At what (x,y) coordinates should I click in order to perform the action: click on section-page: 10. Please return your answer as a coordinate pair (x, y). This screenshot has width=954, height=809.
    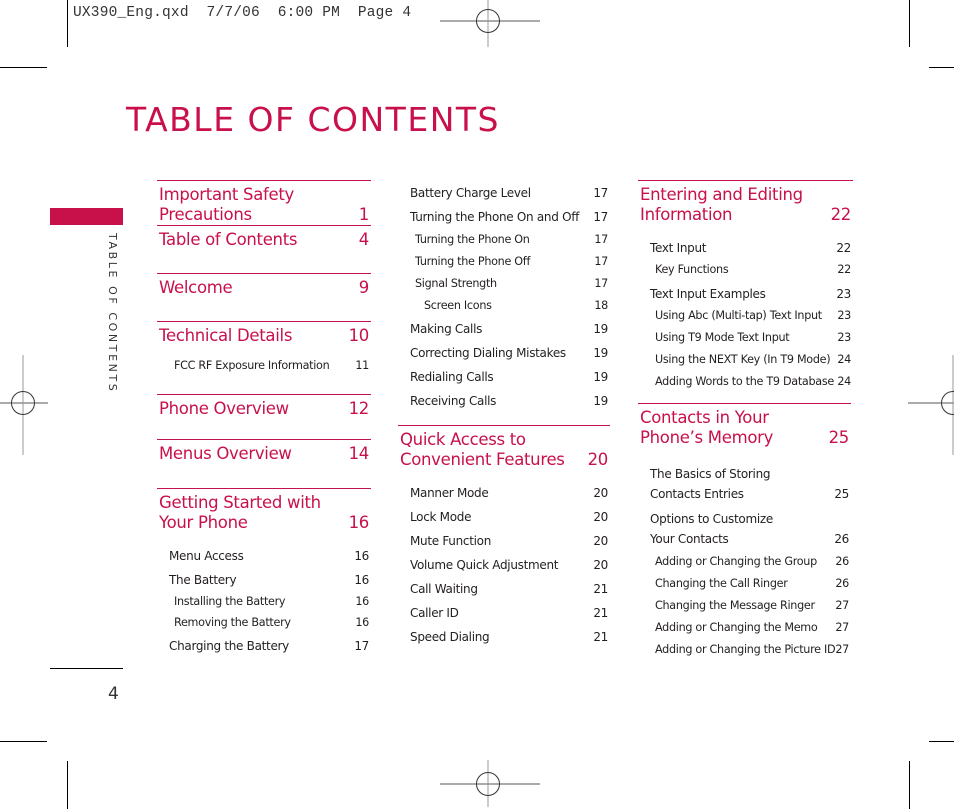
    Looking at the image, I should click on (359, 335).